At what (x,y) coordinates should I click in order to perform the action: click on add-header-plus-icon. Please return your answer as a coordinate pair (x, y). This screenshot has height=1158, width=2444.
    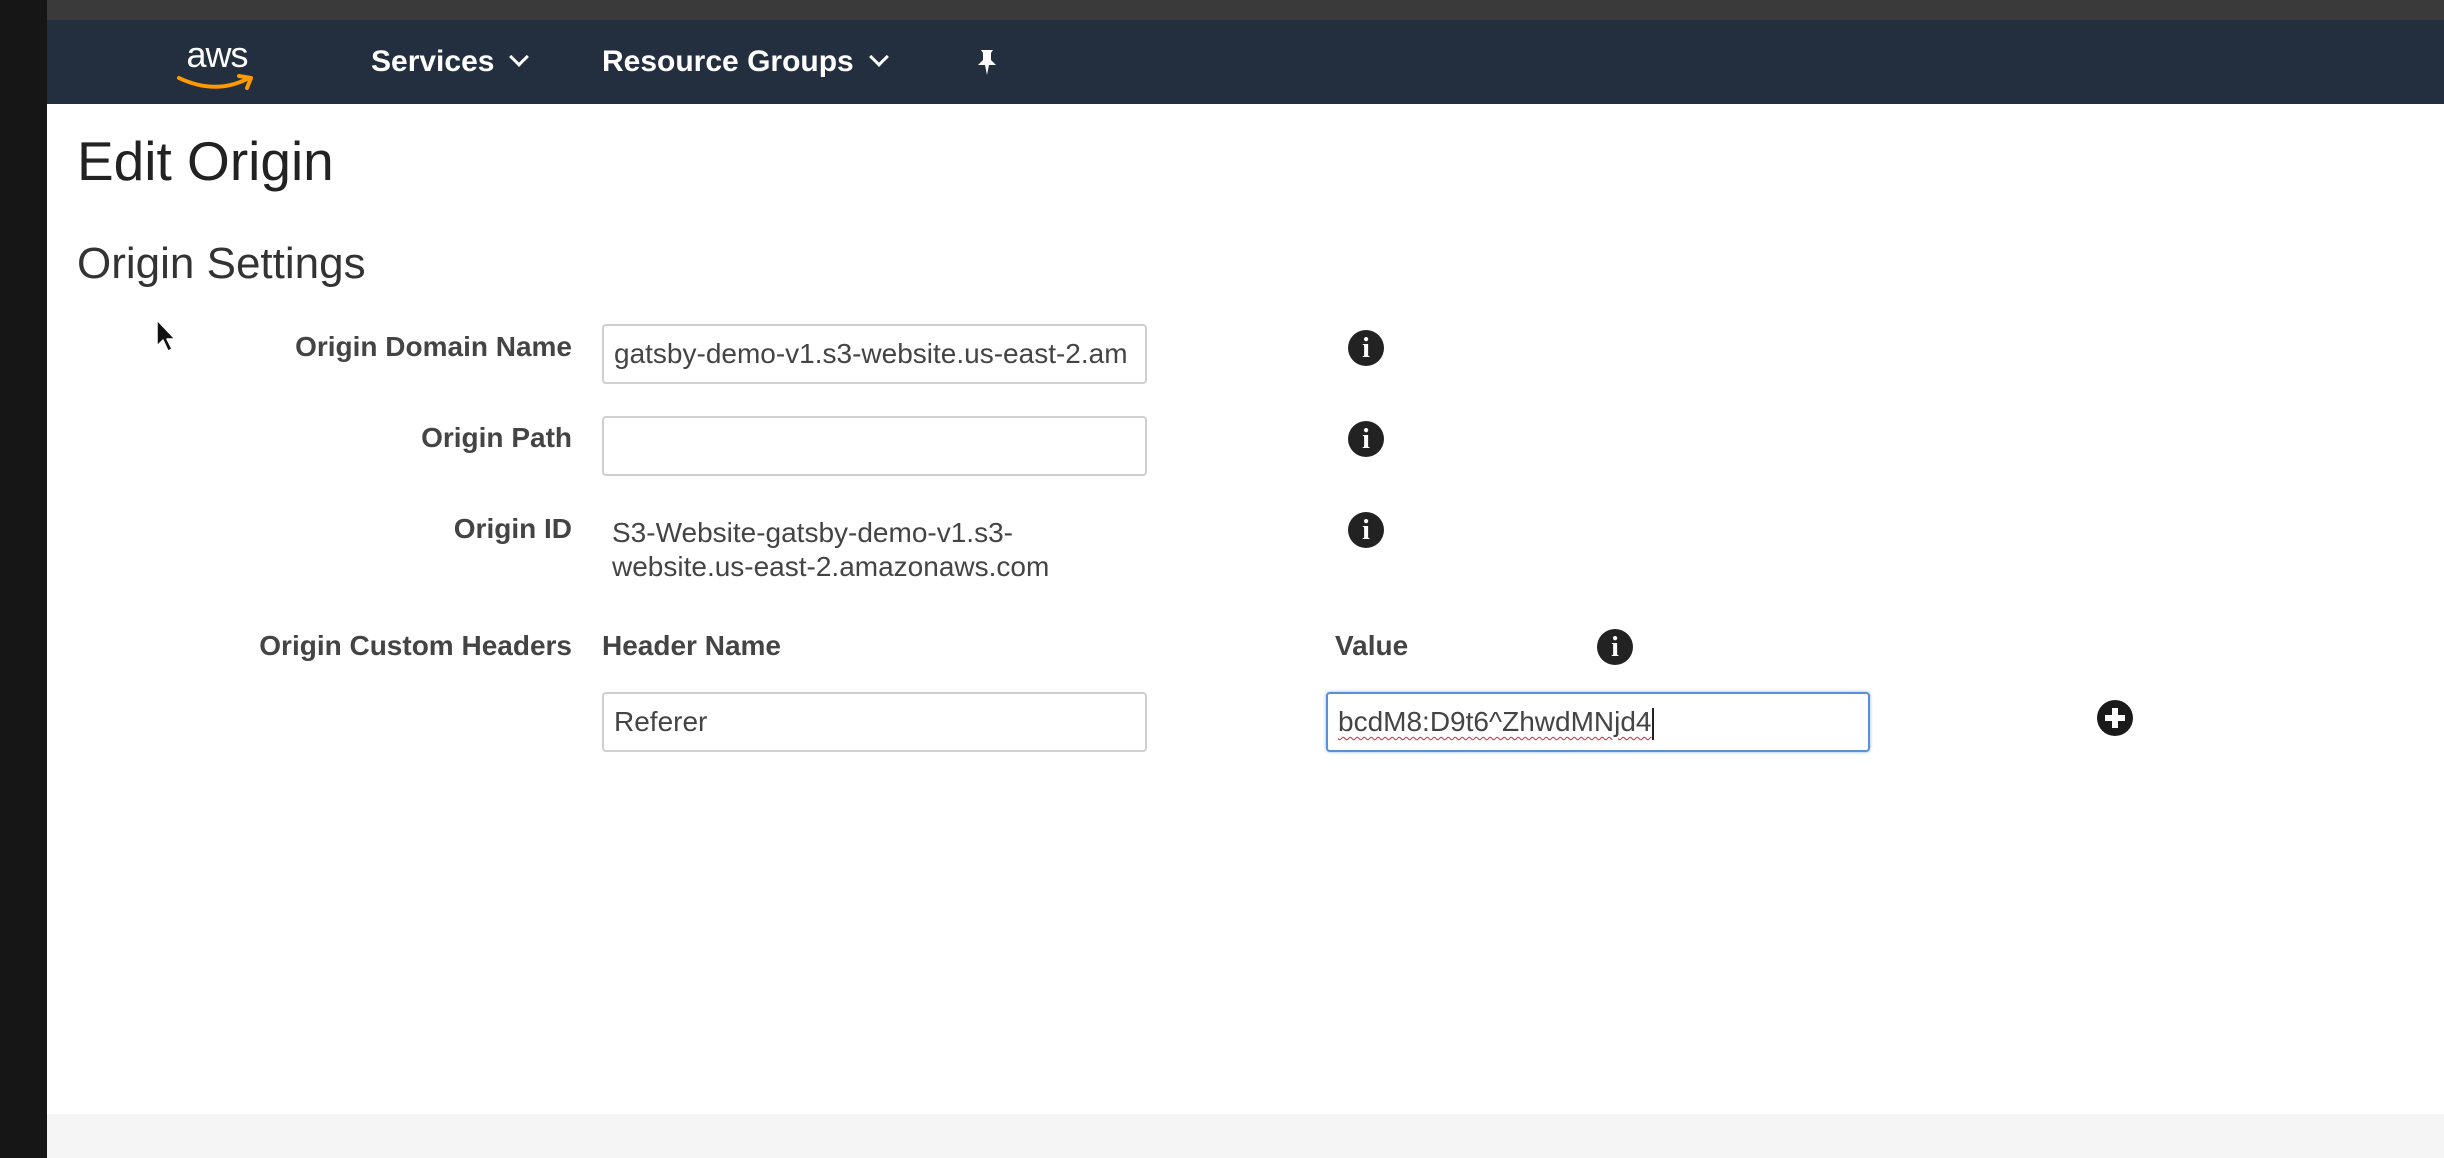
    Looking at the image, I should click on (2115, 718).